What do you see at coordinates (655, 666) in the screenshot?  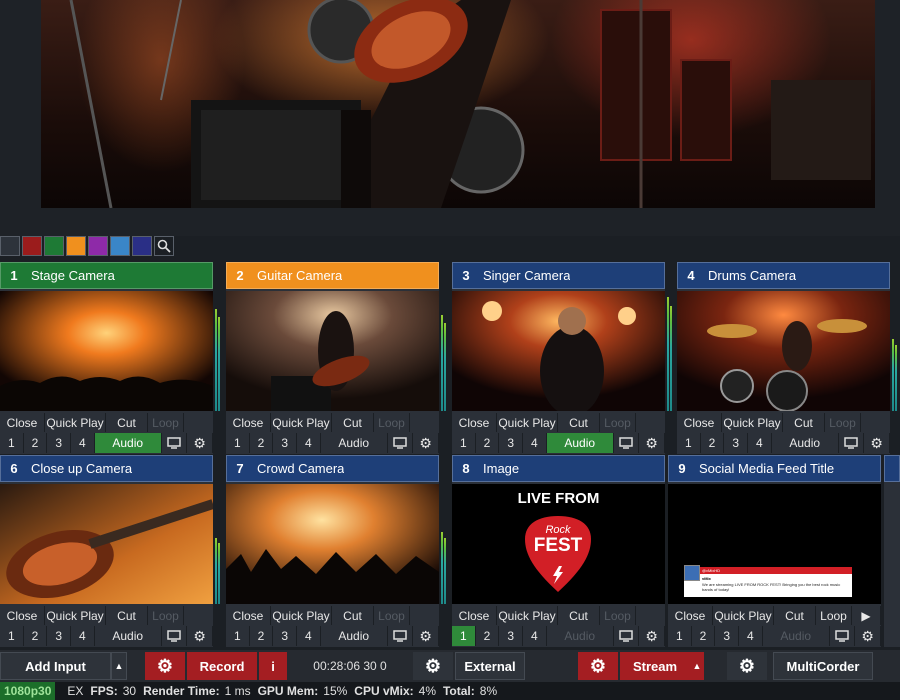 I see `stream-button: Stream` at bounding box center [655, 666].